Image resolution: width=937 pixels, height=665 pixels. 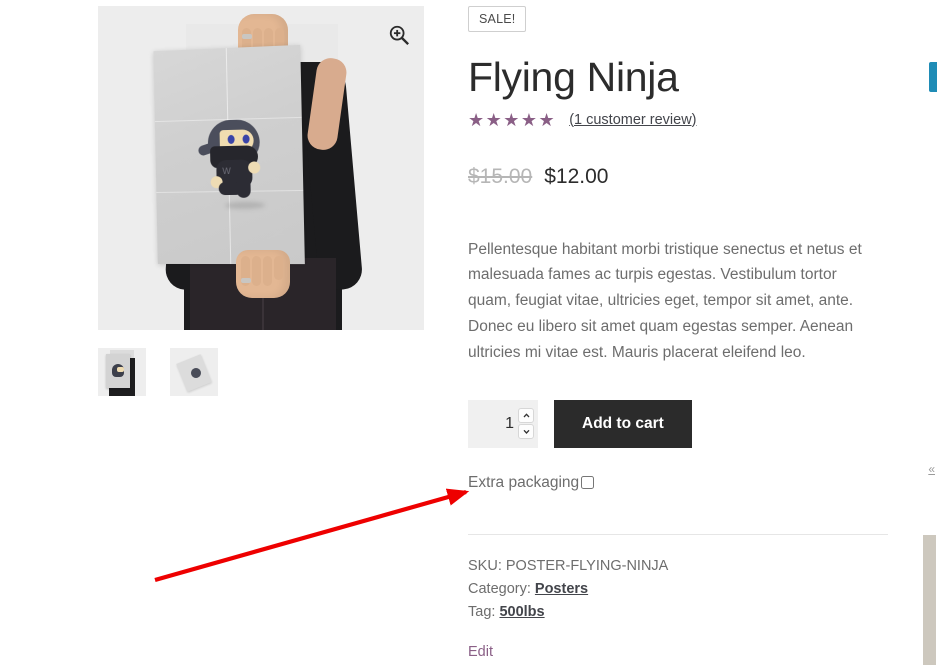 What do you see at coordinates (678, 177) in the screenshot?
I see `price-row: $15.00 $12.00` at bounding box center [678, 177].